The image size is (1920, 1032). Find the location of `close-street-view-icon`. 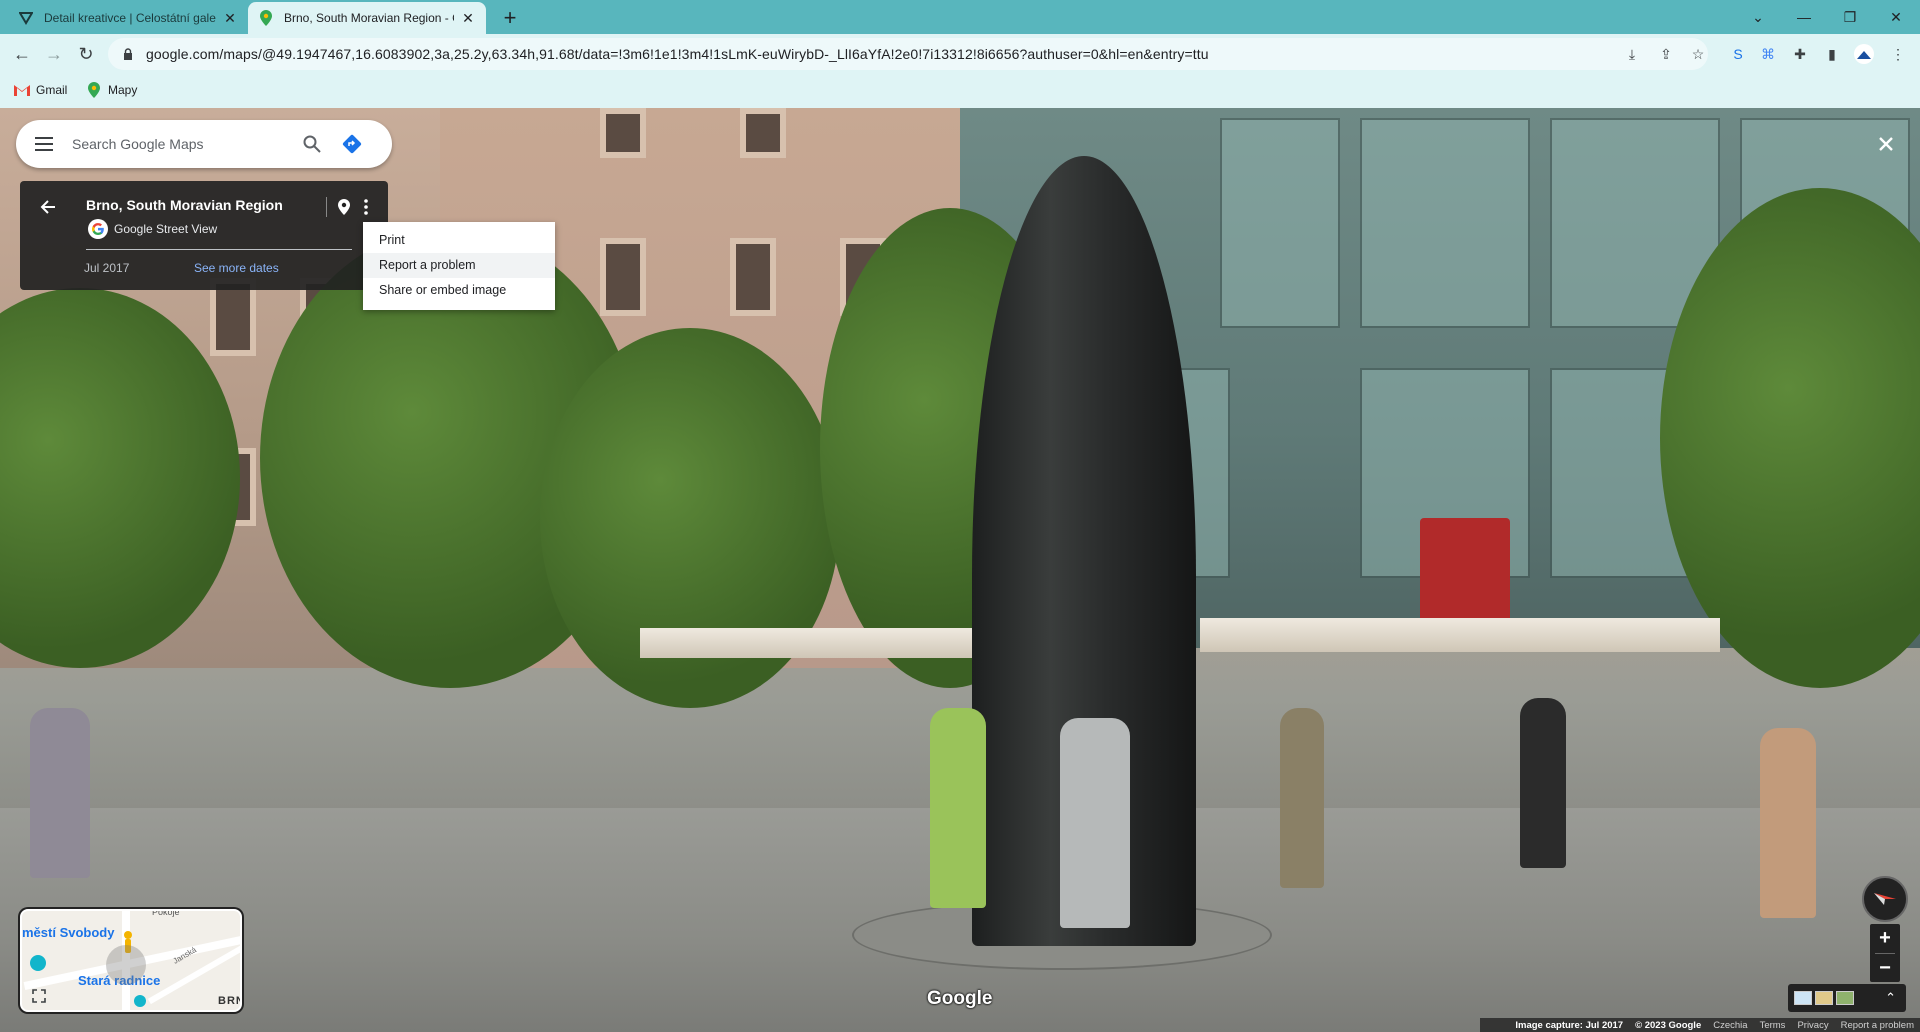

close-street-view-icon is located at coordinates (1886, 144).